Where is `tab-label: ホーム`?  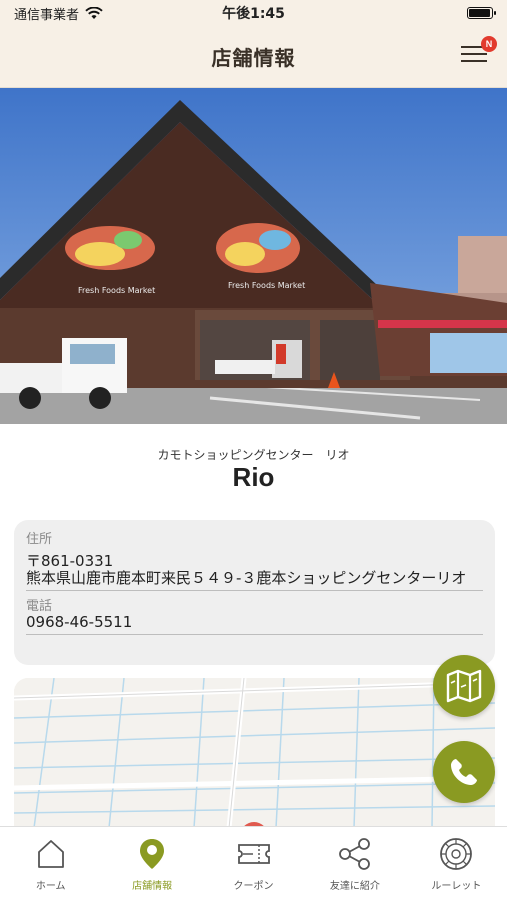
tab-label: ホーム is located at coordinates (50, 886).